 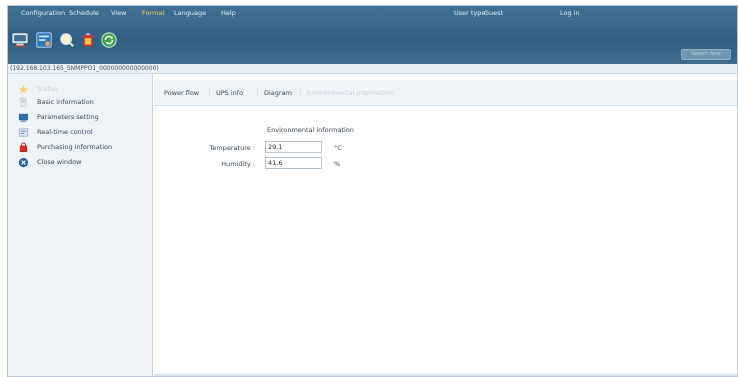 I want to click on monitor-icon, so click(x=20, y=40).